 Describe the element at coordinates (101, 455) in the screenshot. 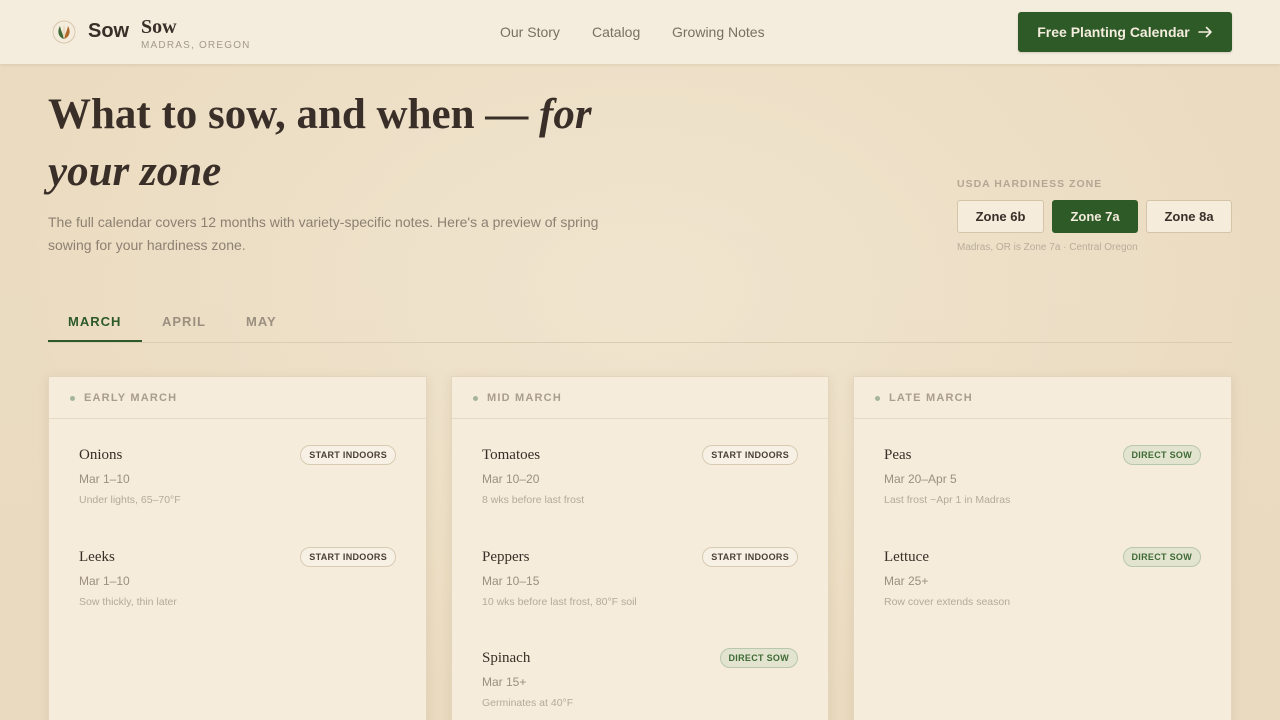

I see `crop-name: Onions` at that location.